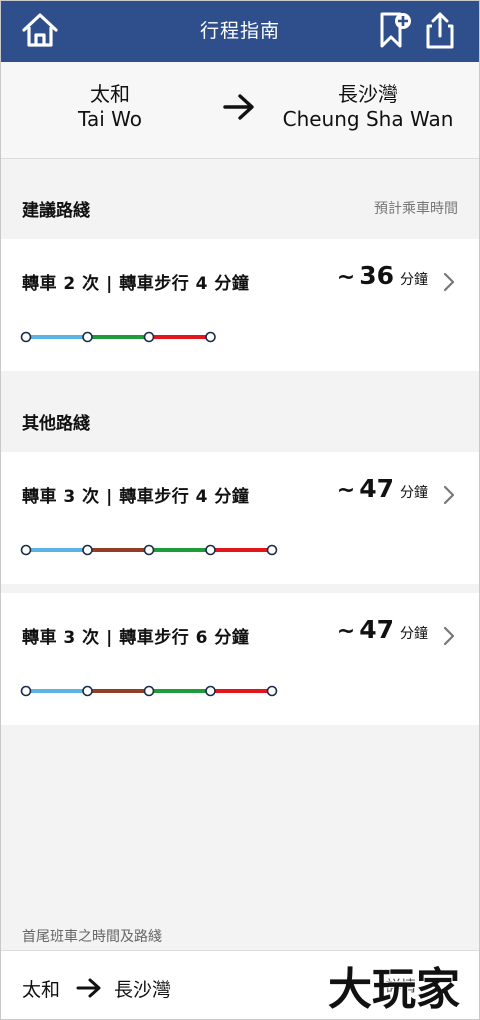 This screenshot has height=1020, width=480. I want to click on watermark-logo: 大玩家, so click(394, 989).